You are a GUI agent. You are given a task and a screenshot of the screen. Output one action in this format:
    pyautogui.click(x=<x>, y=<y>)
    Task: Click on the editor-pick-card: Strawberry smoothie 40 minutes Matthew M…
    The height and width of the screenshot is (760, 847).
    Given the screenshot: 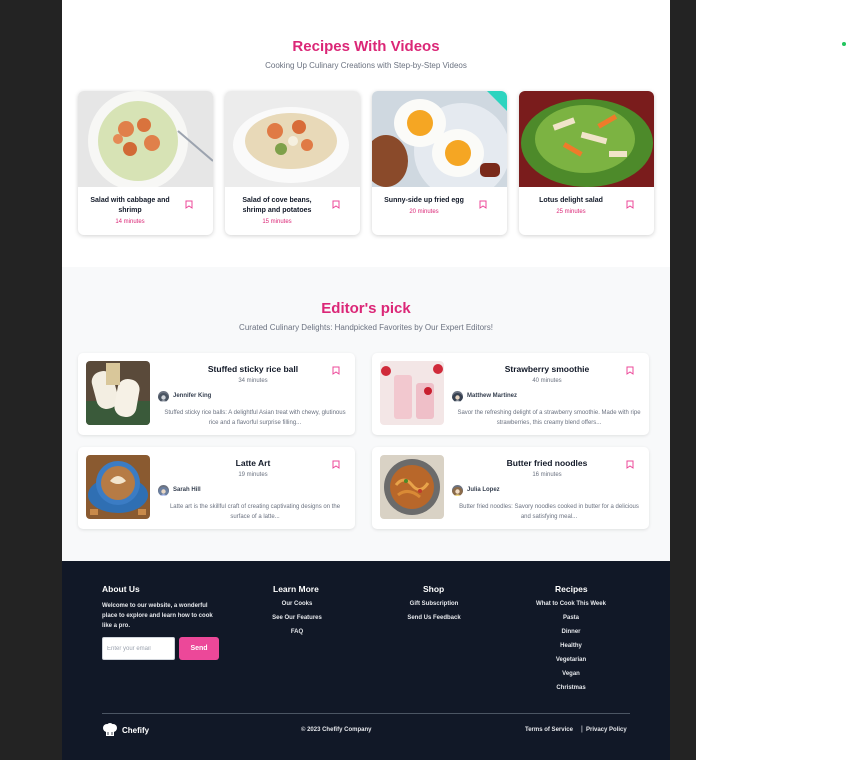 What is the action you would take?
    pyautogui.click(x=510, y=394)
    